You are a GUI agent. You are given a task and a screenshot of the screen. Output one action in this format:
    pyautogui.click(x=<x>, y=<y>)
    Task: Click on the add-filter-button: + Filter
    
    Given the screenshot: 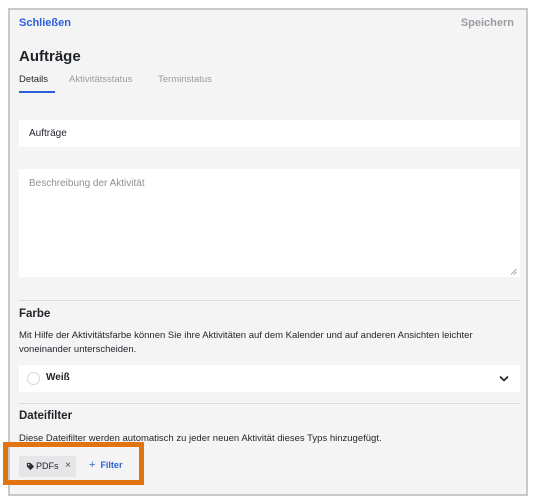 What is the action you would take?
    pyautogui.click(x=105, y=465)
    